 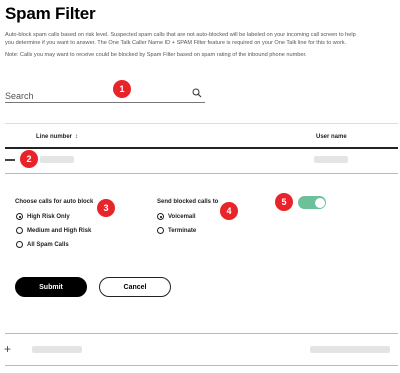 I want to click on submit-button: Submit, so click(x=51, y=287).